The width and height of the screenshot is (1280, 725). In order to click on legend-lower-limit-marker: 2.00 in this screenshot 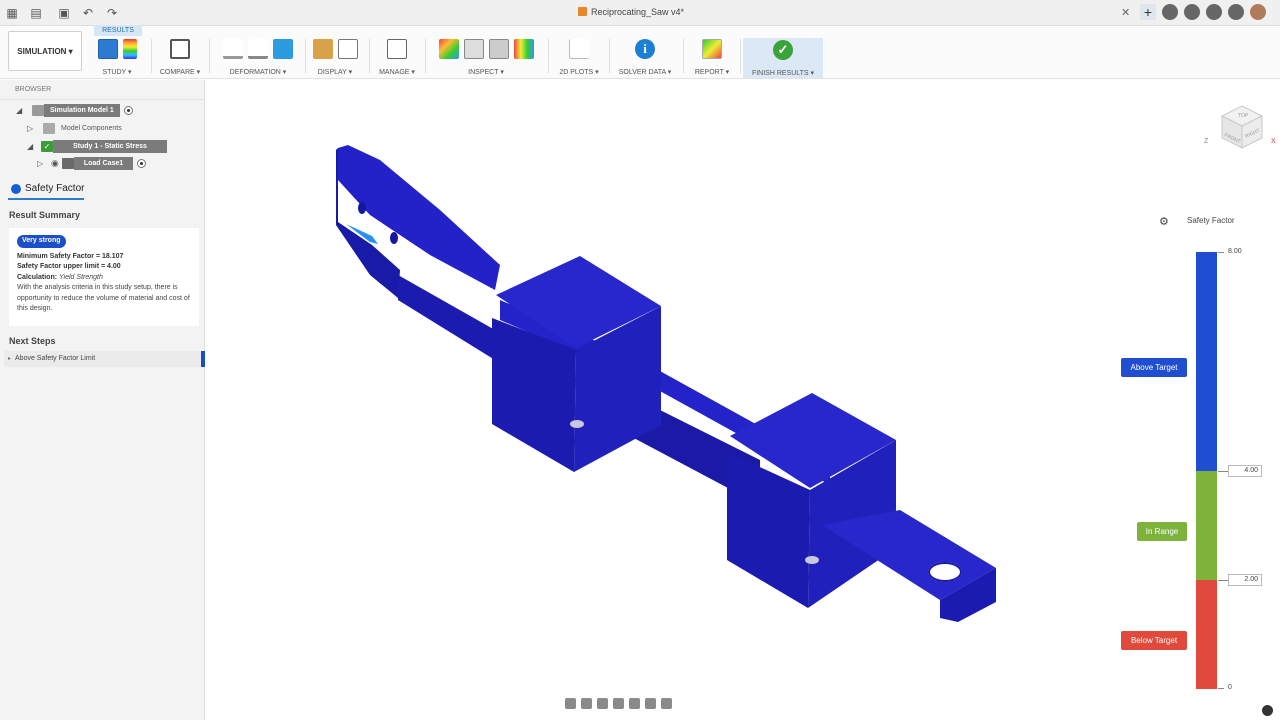, I will do `click(1245, 580)`.